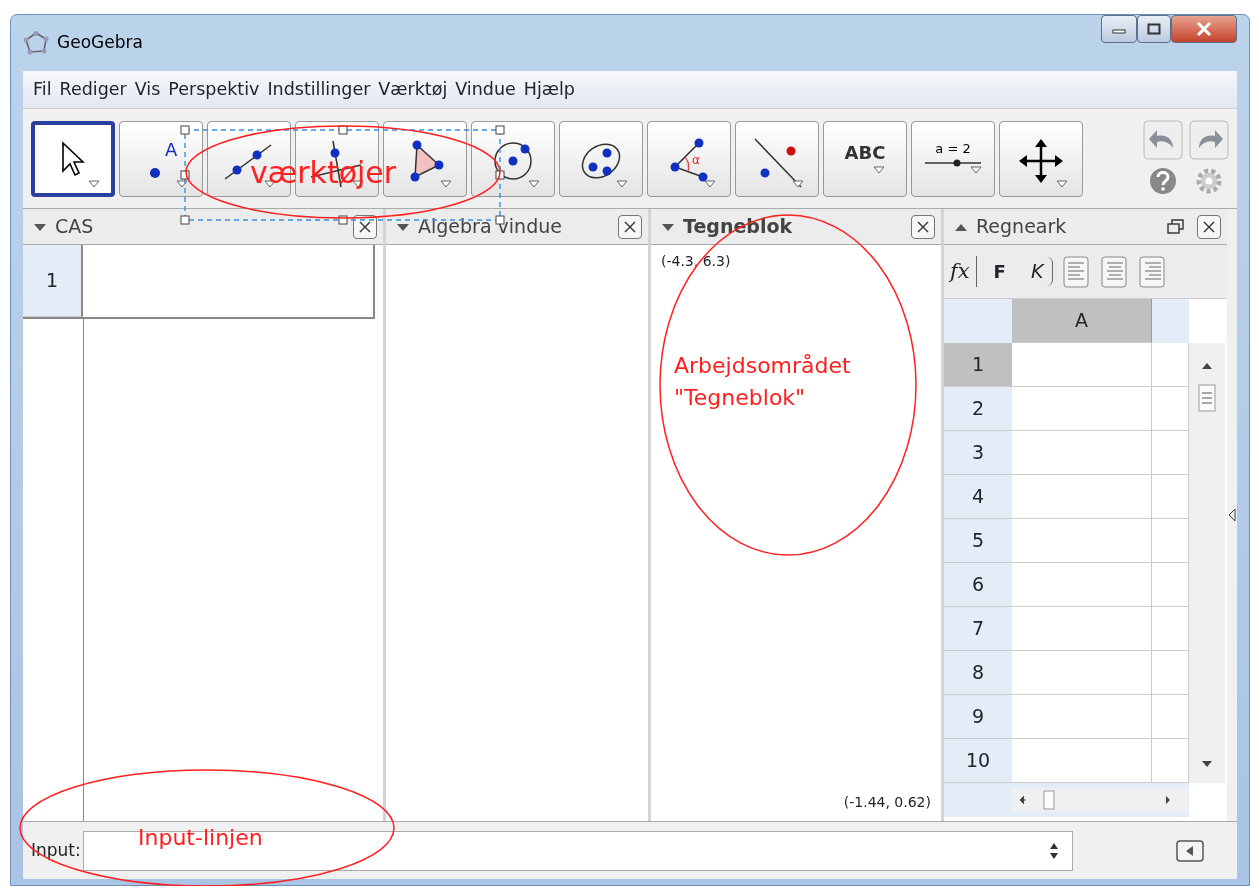 The height and width of the screenshot is (886, 1252). I want to click on tool-button: A, so click(161, 158).